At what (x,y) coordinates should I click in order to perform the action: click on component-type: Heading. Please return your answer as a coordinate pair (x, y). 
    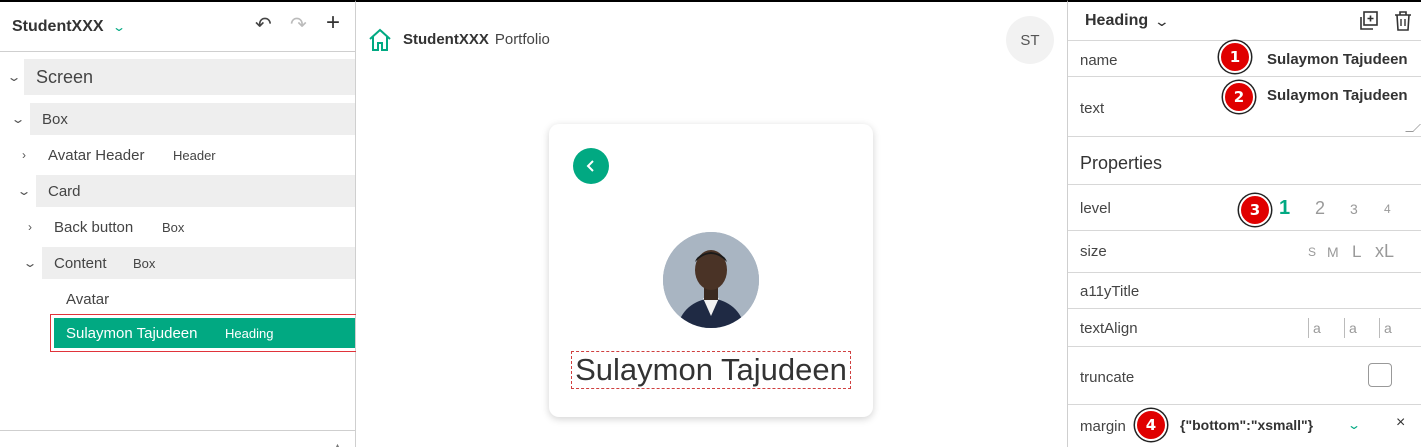
    Looking at the image, I should click on (1116, 21).